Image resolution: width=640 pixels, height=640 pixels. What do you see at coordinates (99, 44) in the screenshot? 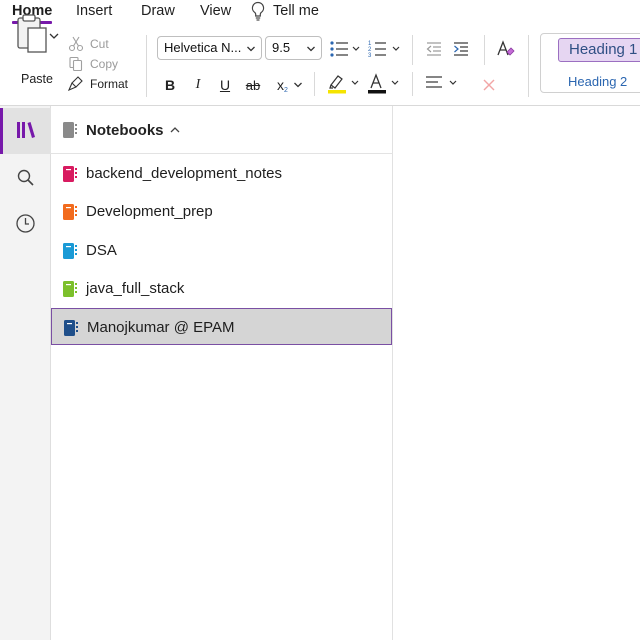
I see `cut-label: Cut` at bounding box center [99, 44].